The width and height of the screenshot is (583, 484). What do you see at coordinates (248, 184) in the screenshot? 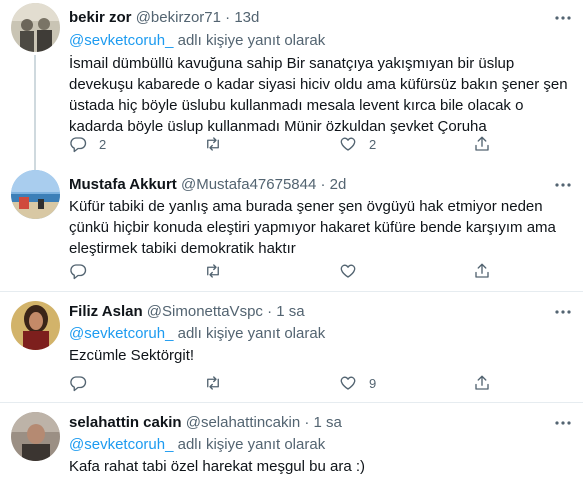
I see `user-handle: @Mustafa47675844` at bounding box center [248, 184].